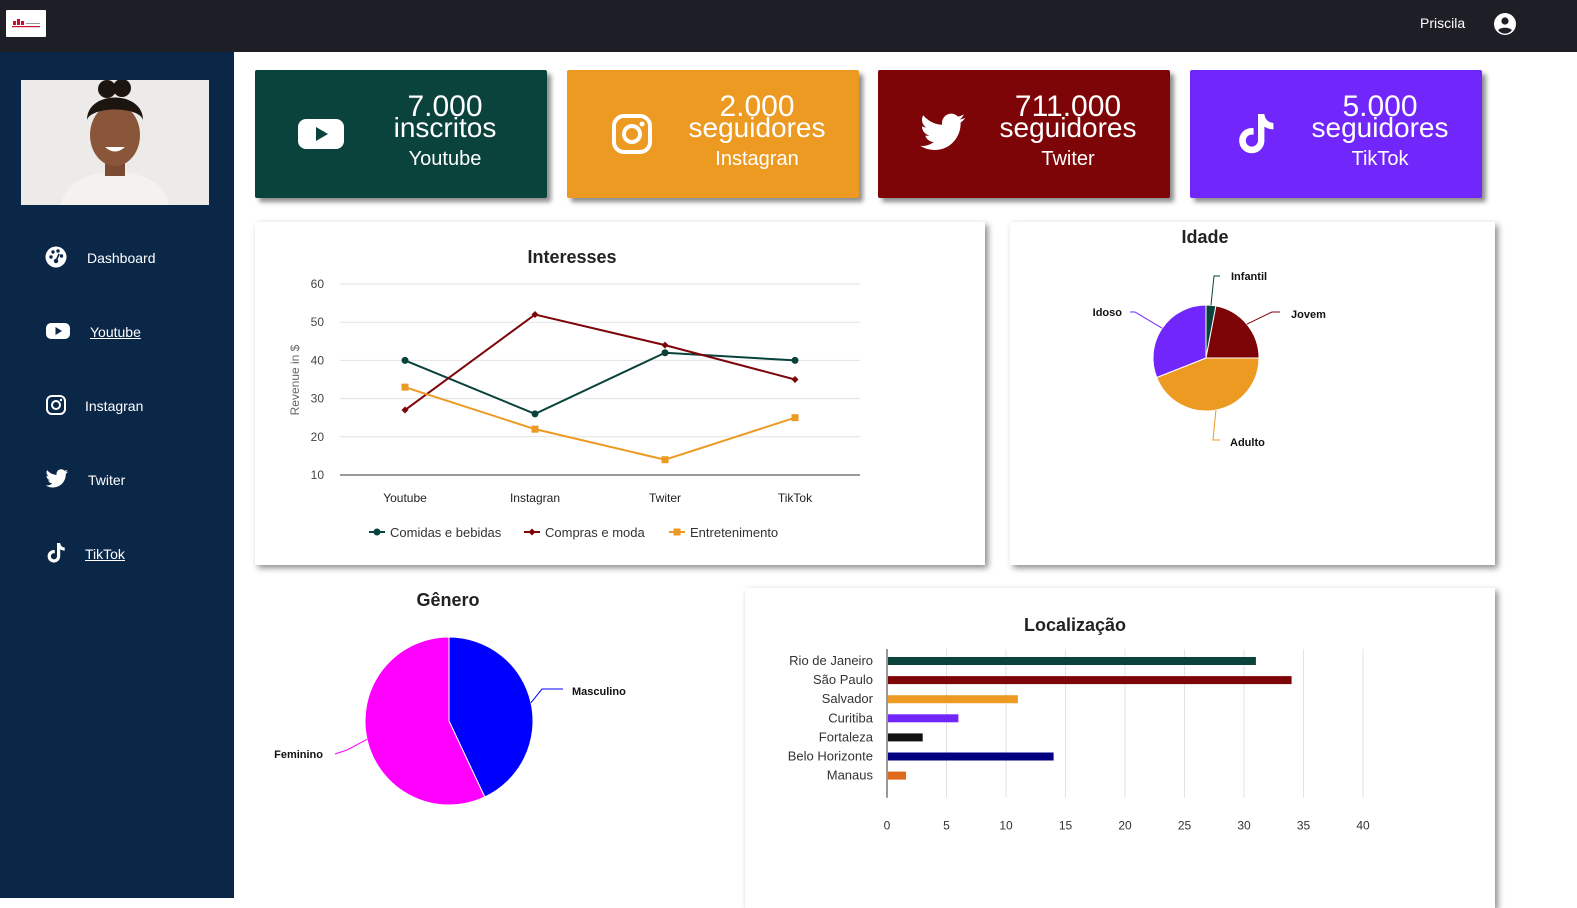 This screenshot has width=1577, height=908. What do you see at coordinates (450, 698) in the screenshot?
I see `genero-pie-chart: Gênero Masculino Feminino` at bounding box center [450, 698].